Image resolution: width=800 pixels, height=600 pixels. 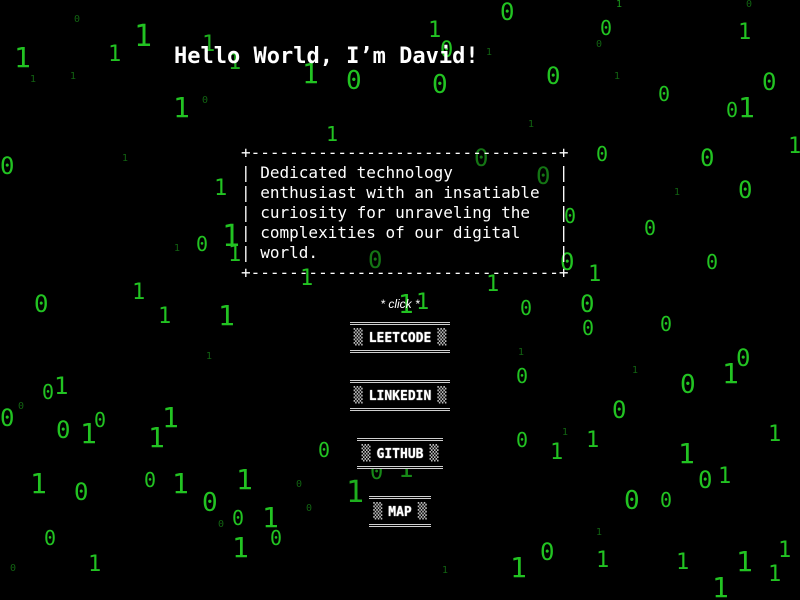 I want to click on linkedin-button-label: LINKEDIN, so click(x=400, y=396).